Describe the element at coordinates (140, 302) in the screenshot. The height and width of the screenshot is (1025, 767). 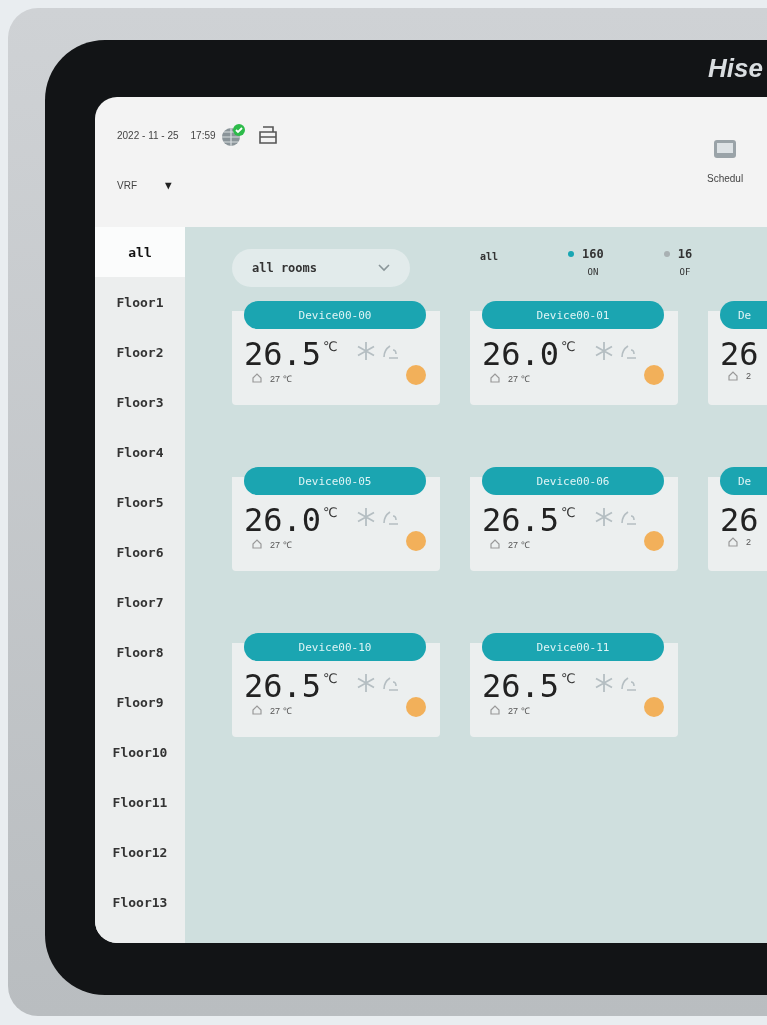
I see `floor-item: Floor1` at that location.